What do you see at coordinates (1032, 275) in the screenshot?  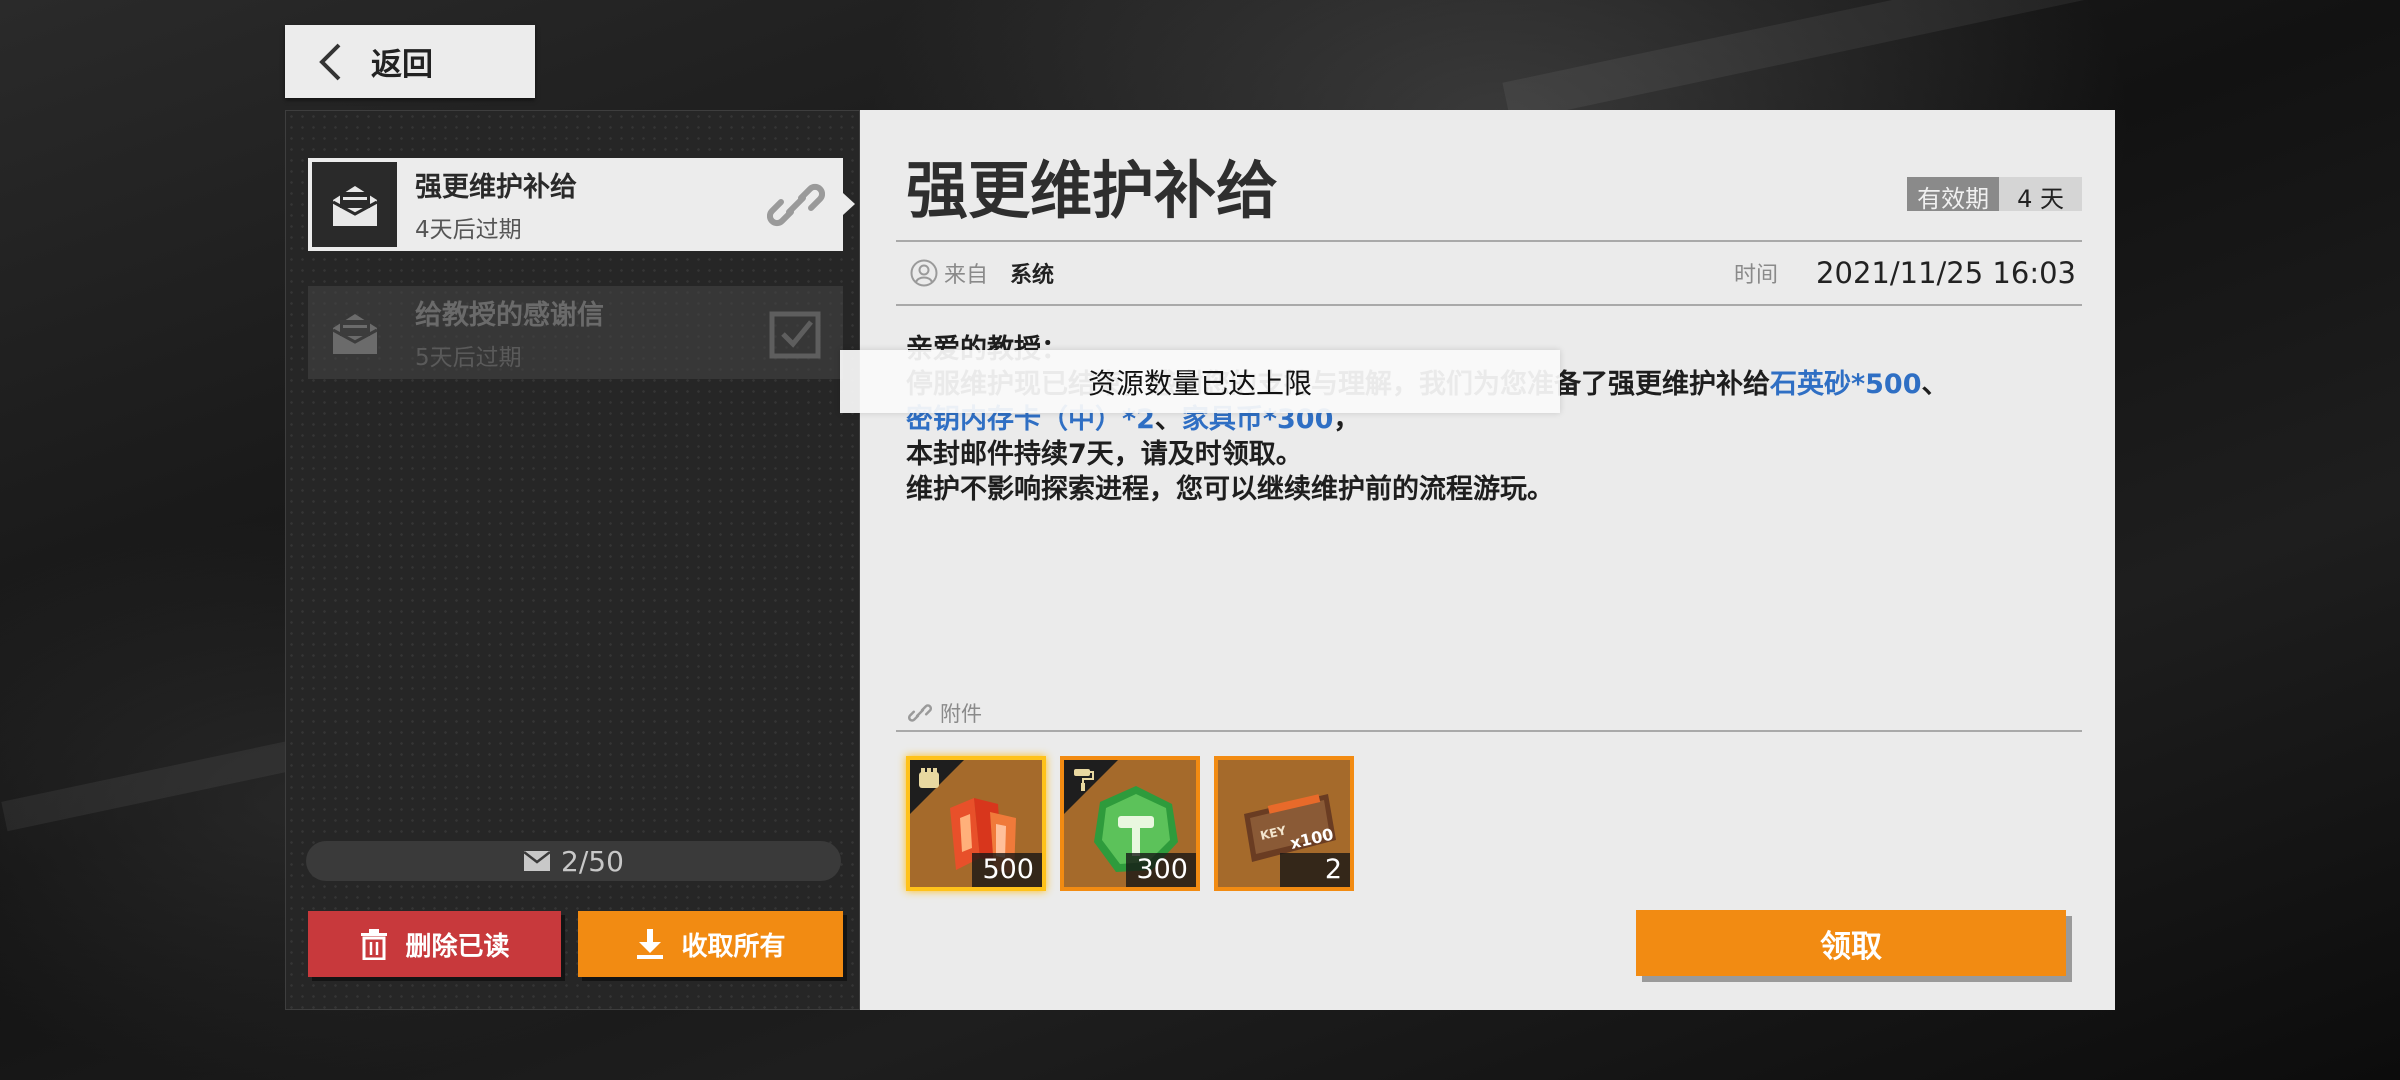 I see `sender: 系统` at bounding box center [1032, 275].